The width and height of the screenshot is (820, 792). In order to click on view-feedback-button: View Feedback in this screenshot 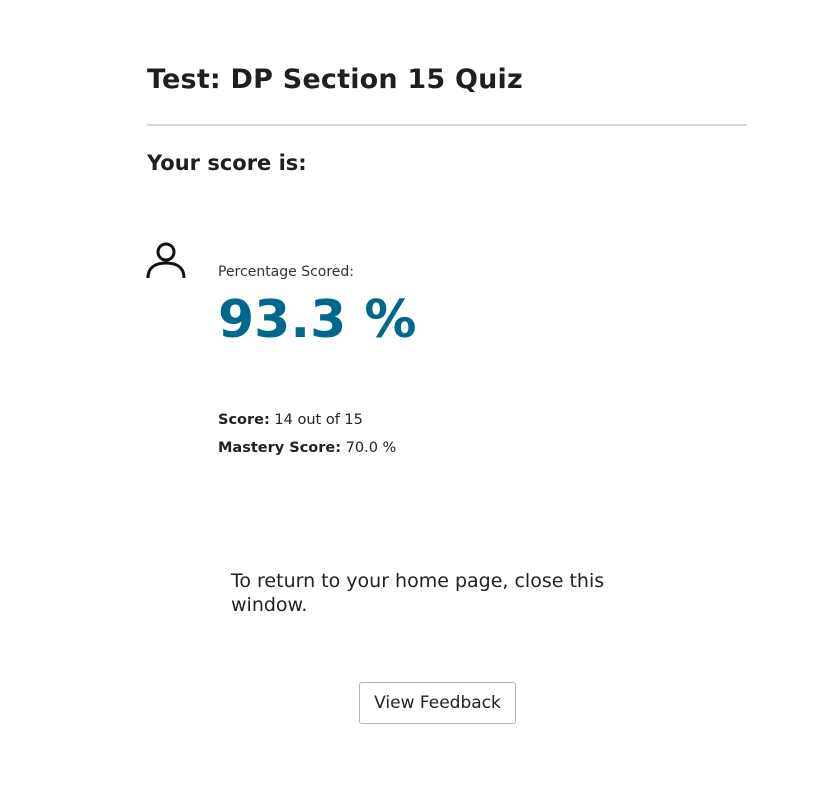, I will do `click(437, 703)`.